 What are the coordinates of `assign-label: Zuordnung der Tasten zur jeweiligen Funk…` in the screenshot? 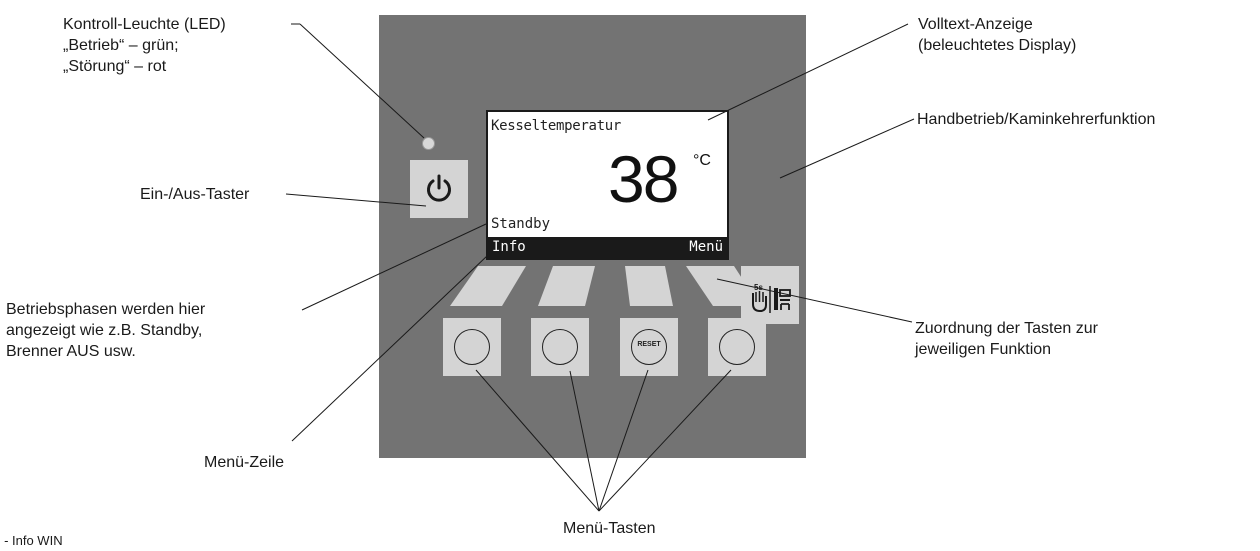 It's located at (1006, 339).